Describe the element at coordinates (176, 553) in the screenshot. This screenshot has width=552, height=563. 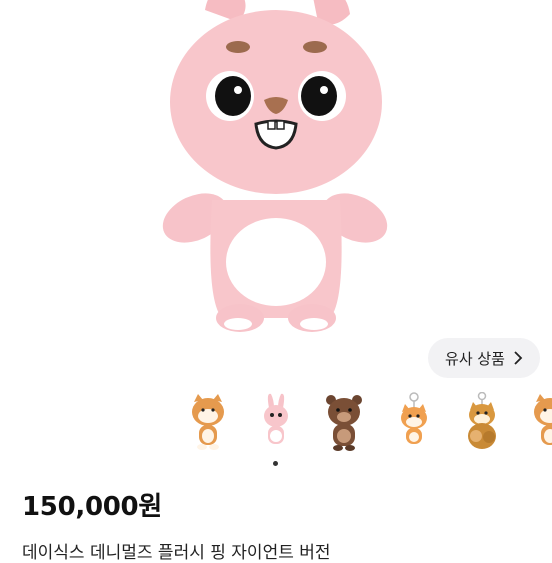
I see `product-title: 데이식스 데니멀즈 플러시 핑 자이언트 버전` at that location.